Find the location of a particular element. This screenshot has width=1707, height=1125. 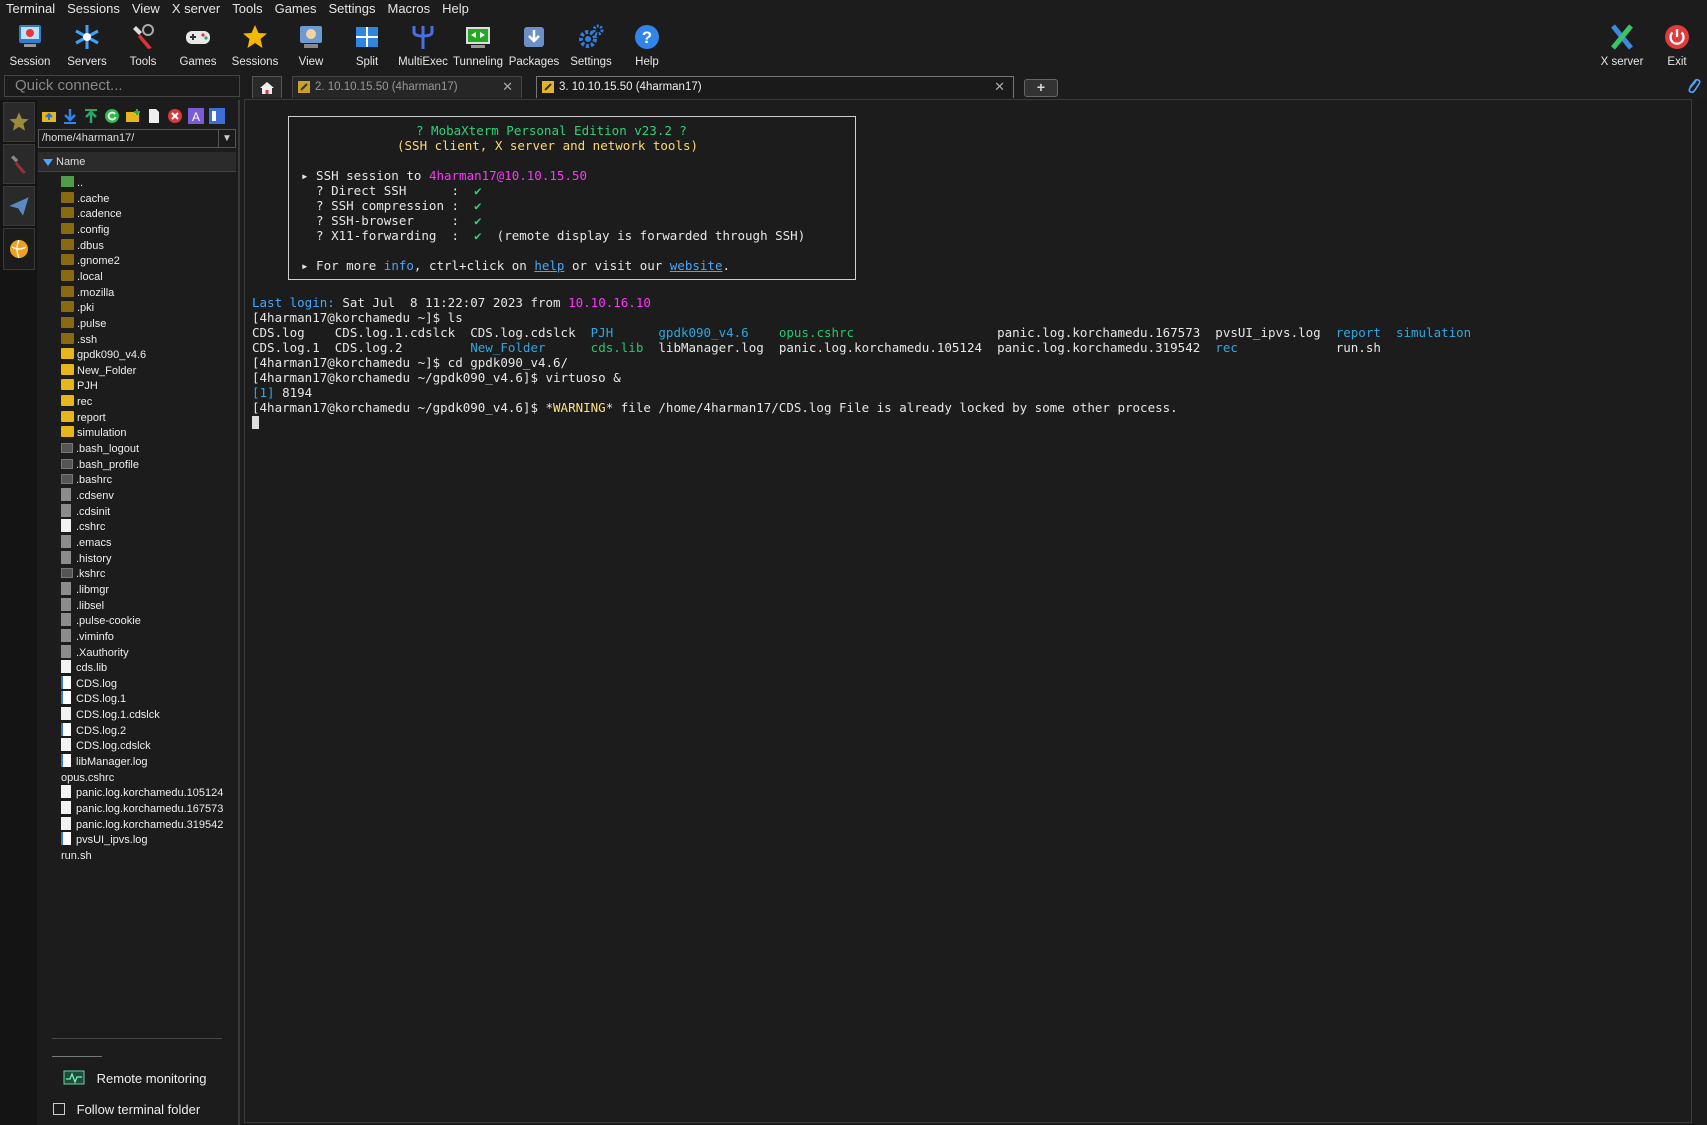

chevron-down-icon: ▼ is located at coordinates (226, 138).